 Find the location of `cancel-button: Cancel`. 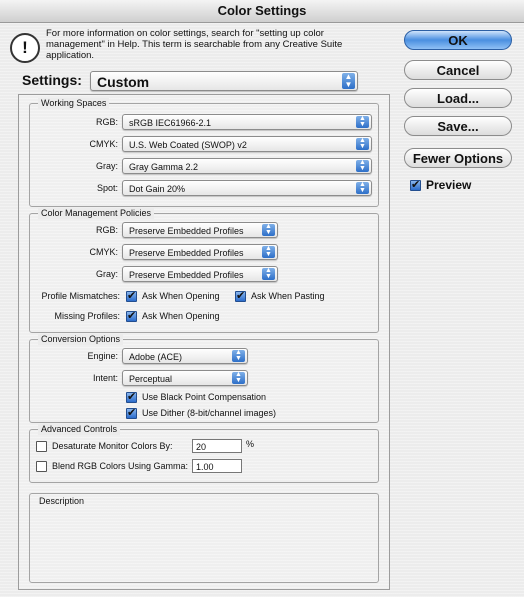

cancel-button: Cancel is located at coordinates (458, 70).